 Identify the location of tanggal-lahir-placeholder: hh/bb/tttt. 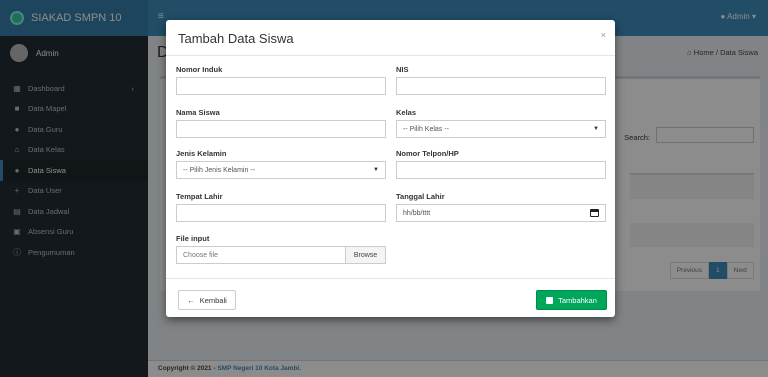
(417, 213).